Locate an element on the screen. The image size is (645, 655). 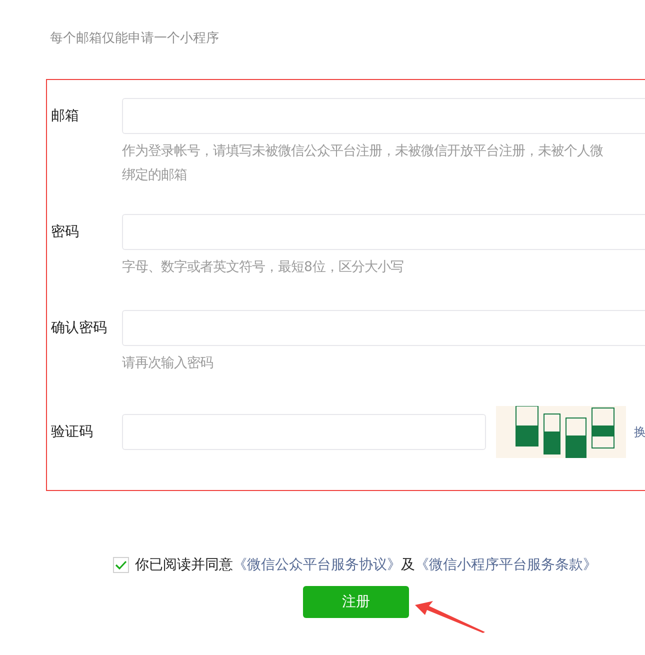
agreement-link: 《微信公众平台服务协议》 is located at coordinates (317, 565).